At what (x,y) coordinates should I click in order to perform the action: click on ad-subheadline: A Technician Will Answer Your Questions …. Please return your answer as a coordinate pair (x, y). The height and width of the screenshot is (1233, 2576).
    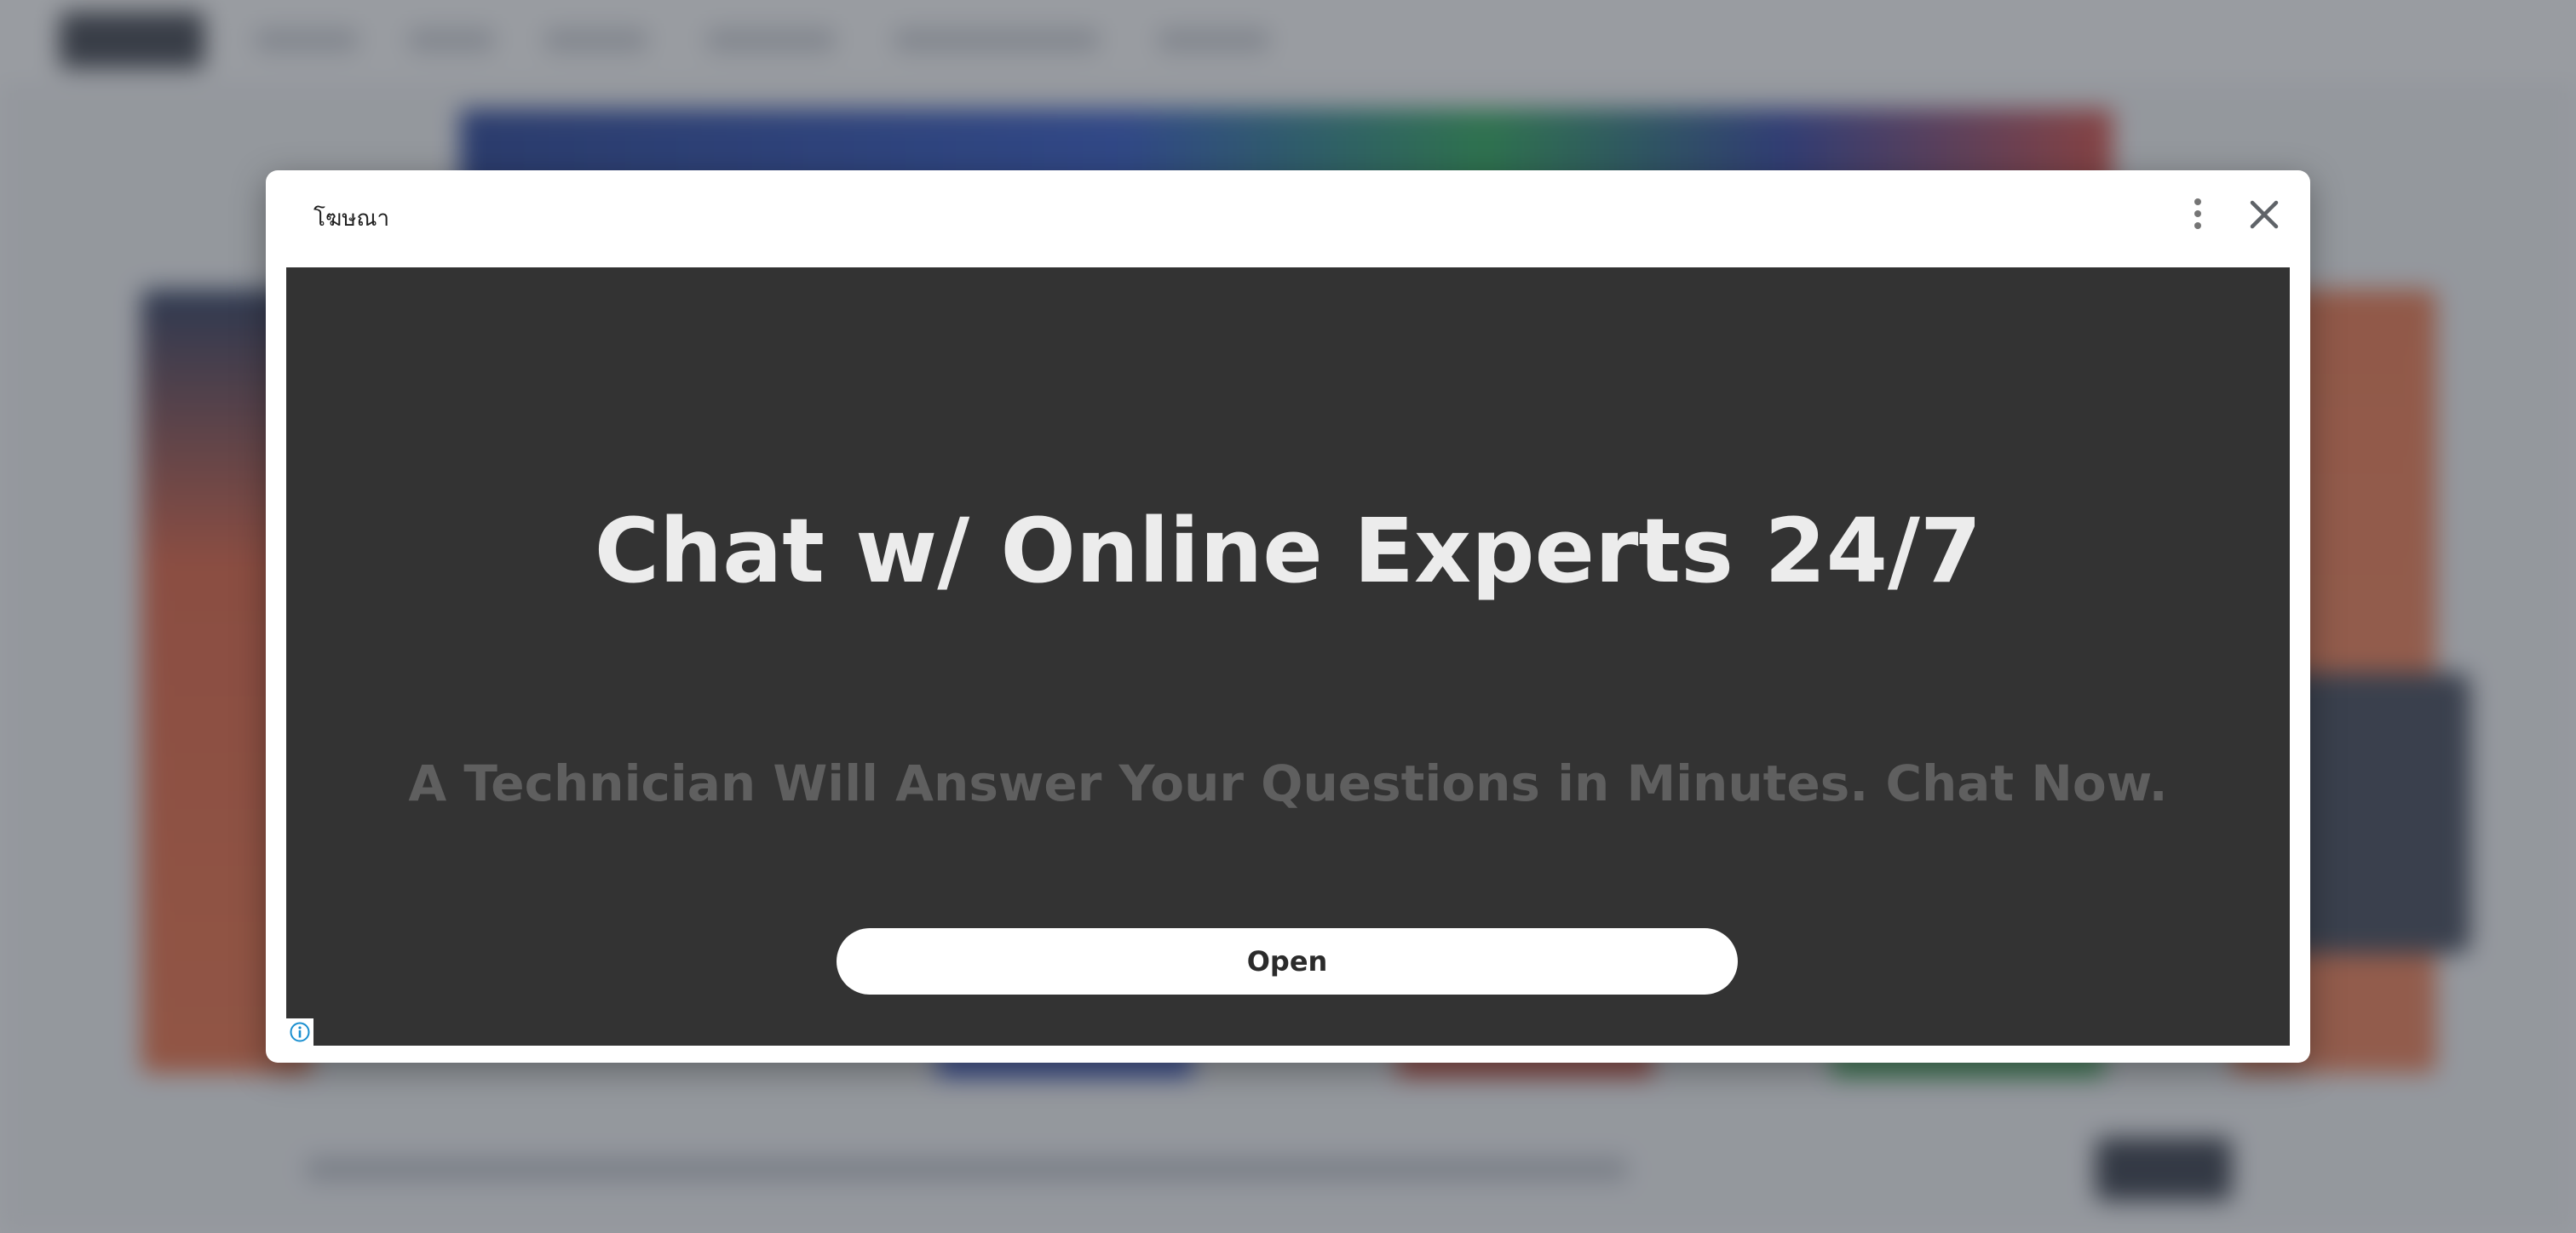
    Looking at the image, I should click on (1288, 783).